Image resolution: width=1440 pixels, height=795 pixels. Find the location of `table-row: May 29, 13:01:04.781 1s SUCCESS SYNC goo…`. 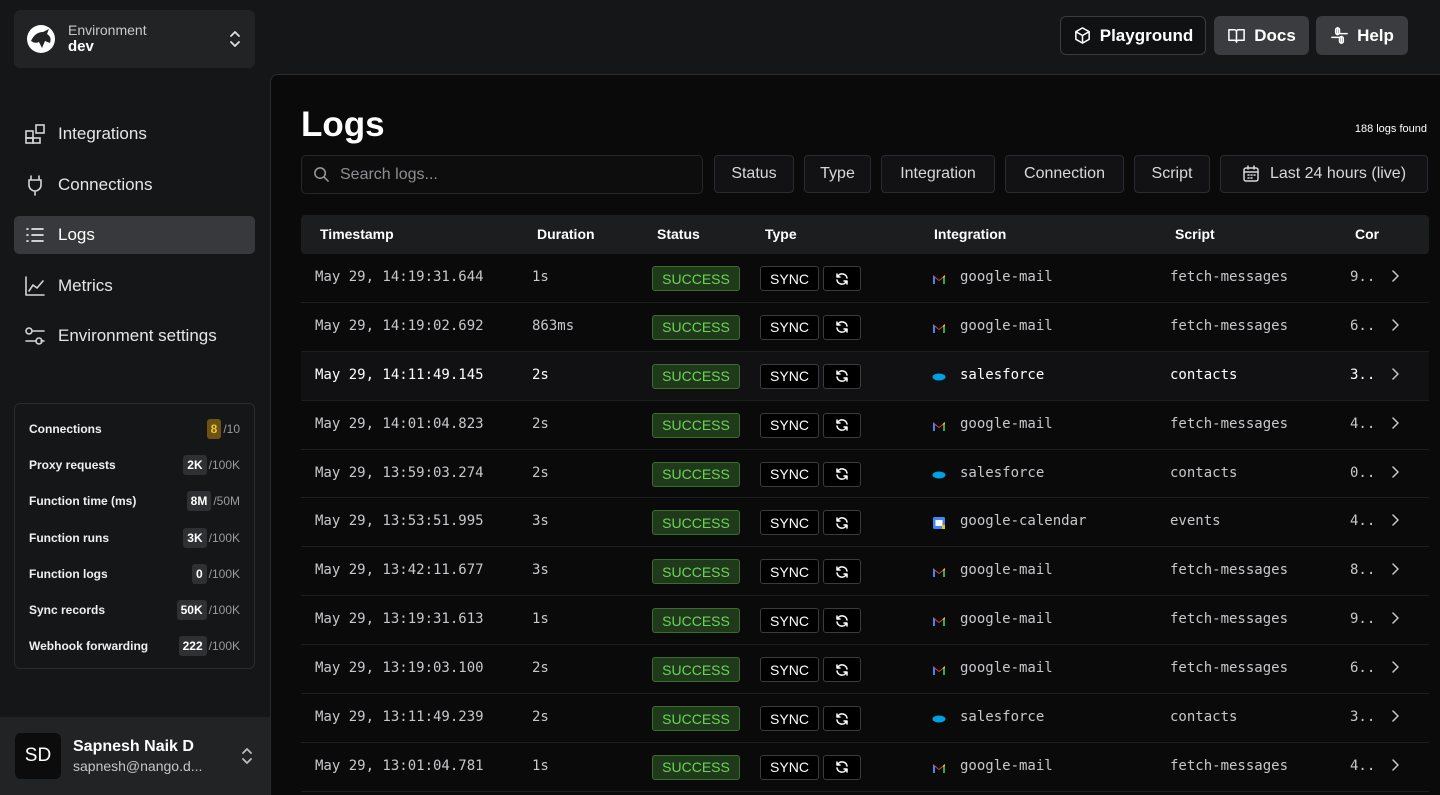

table-row: May 29, 13:01:04.781 1s SUCCESS SYNC goo… is located at coordinates (865, 767).